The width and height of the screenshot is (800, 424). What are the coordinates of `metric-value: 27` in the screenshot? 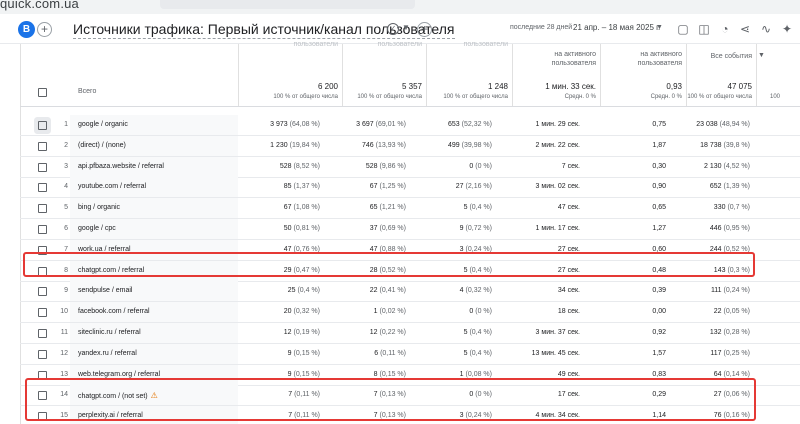 It's located at (459, 187).